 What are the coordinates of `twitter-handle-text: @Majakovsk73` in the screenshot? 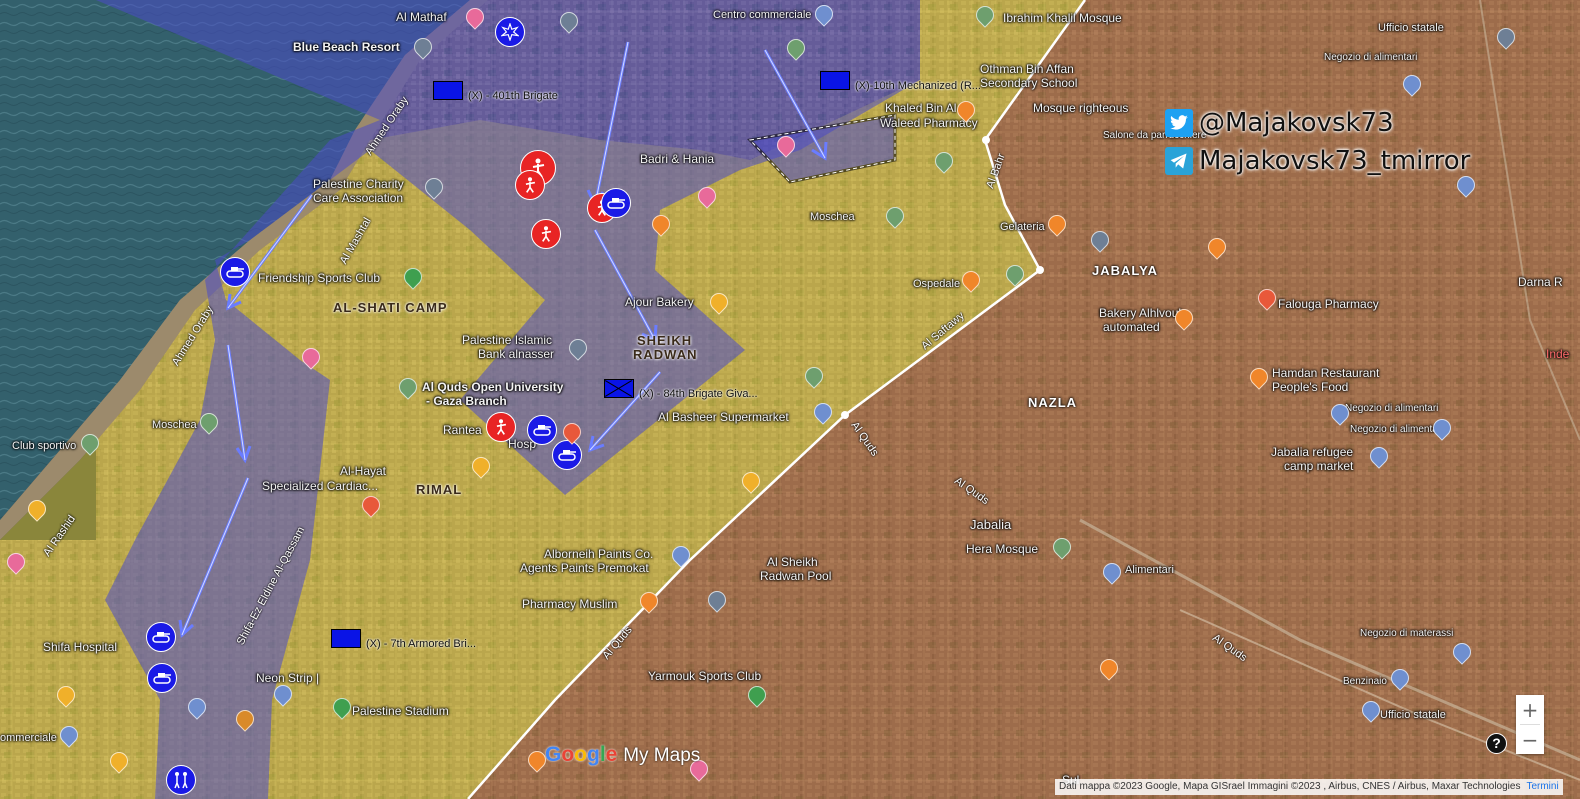 It's located at (1296, 123).